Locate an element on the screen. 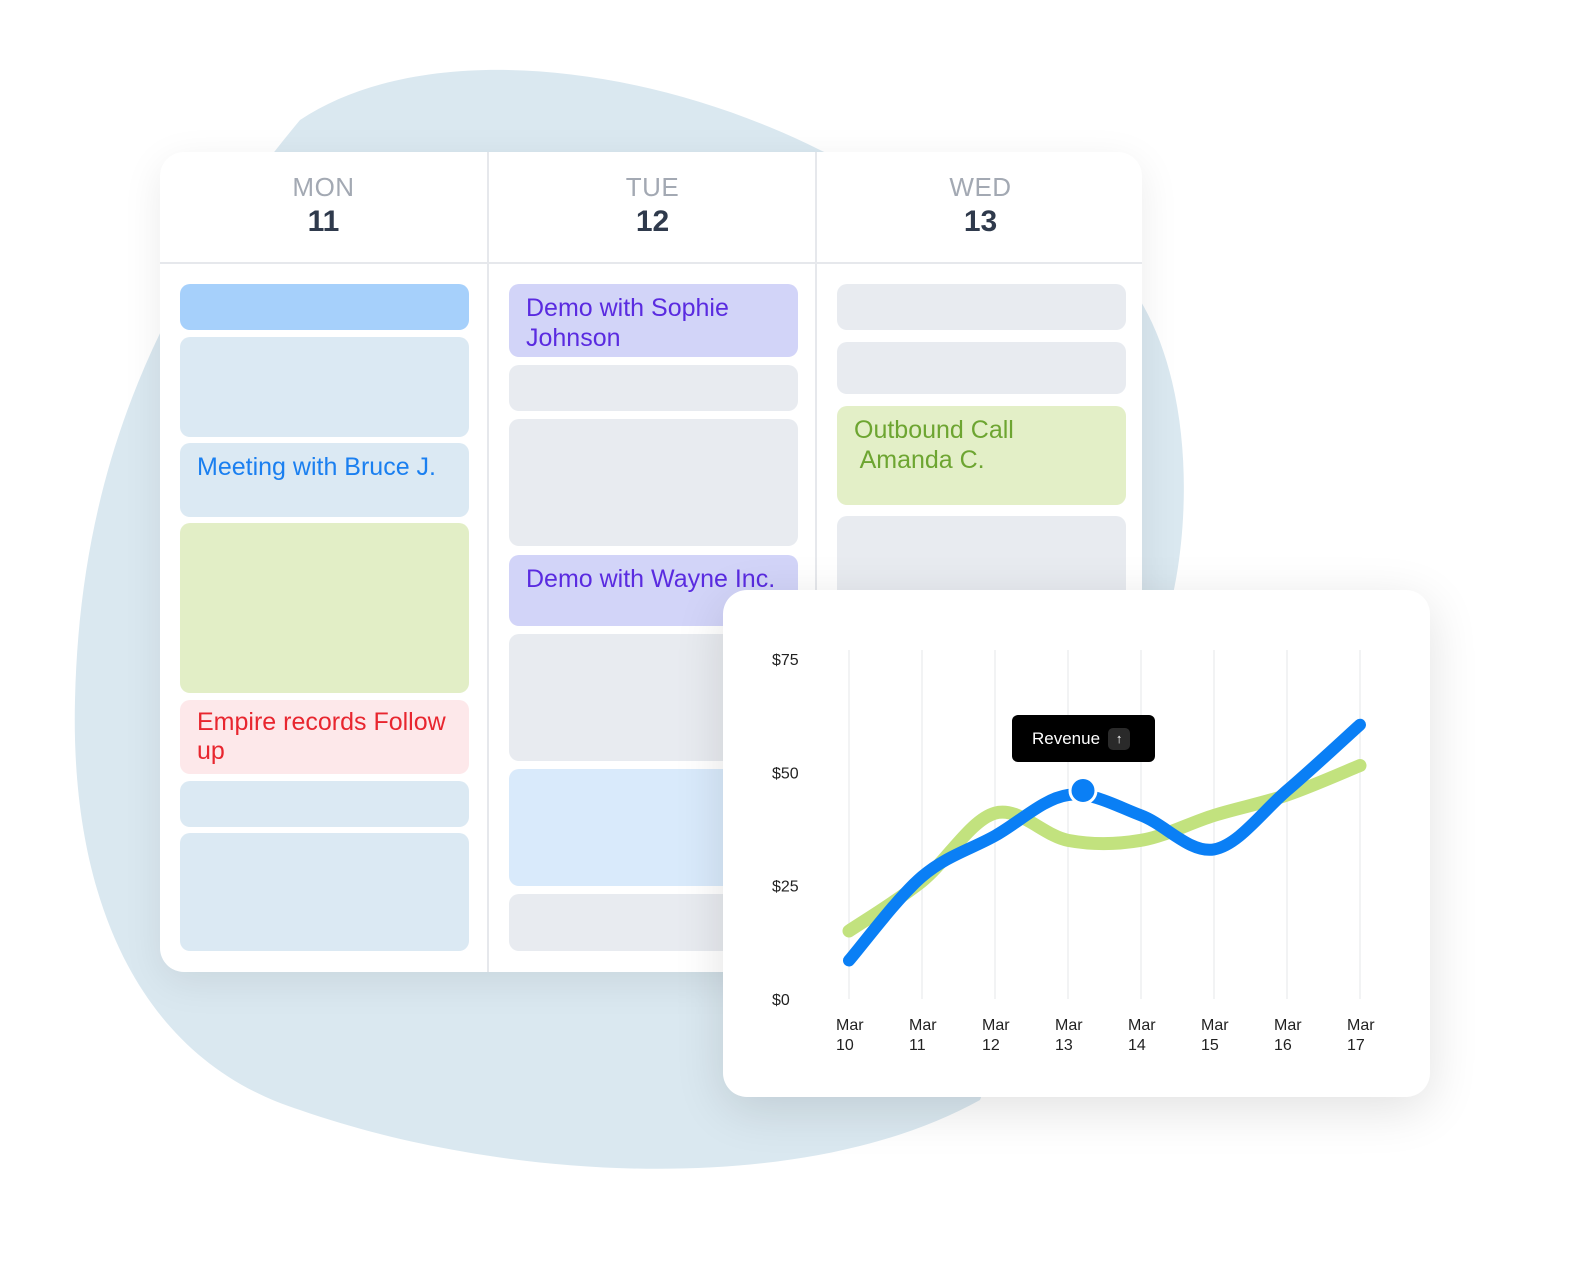  event-title: Demo with Sophie Johnson is located at coordinates (627, 323).